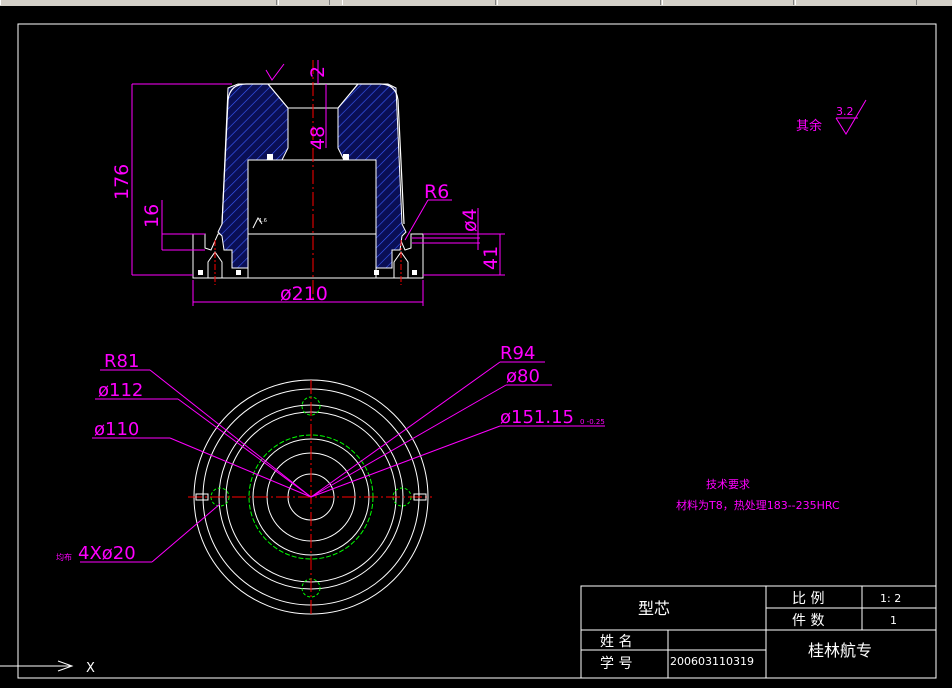  Describe the element at coordinates (304, 294) in the screenshot. I see `dim-base-diameter: ø210` at that location.